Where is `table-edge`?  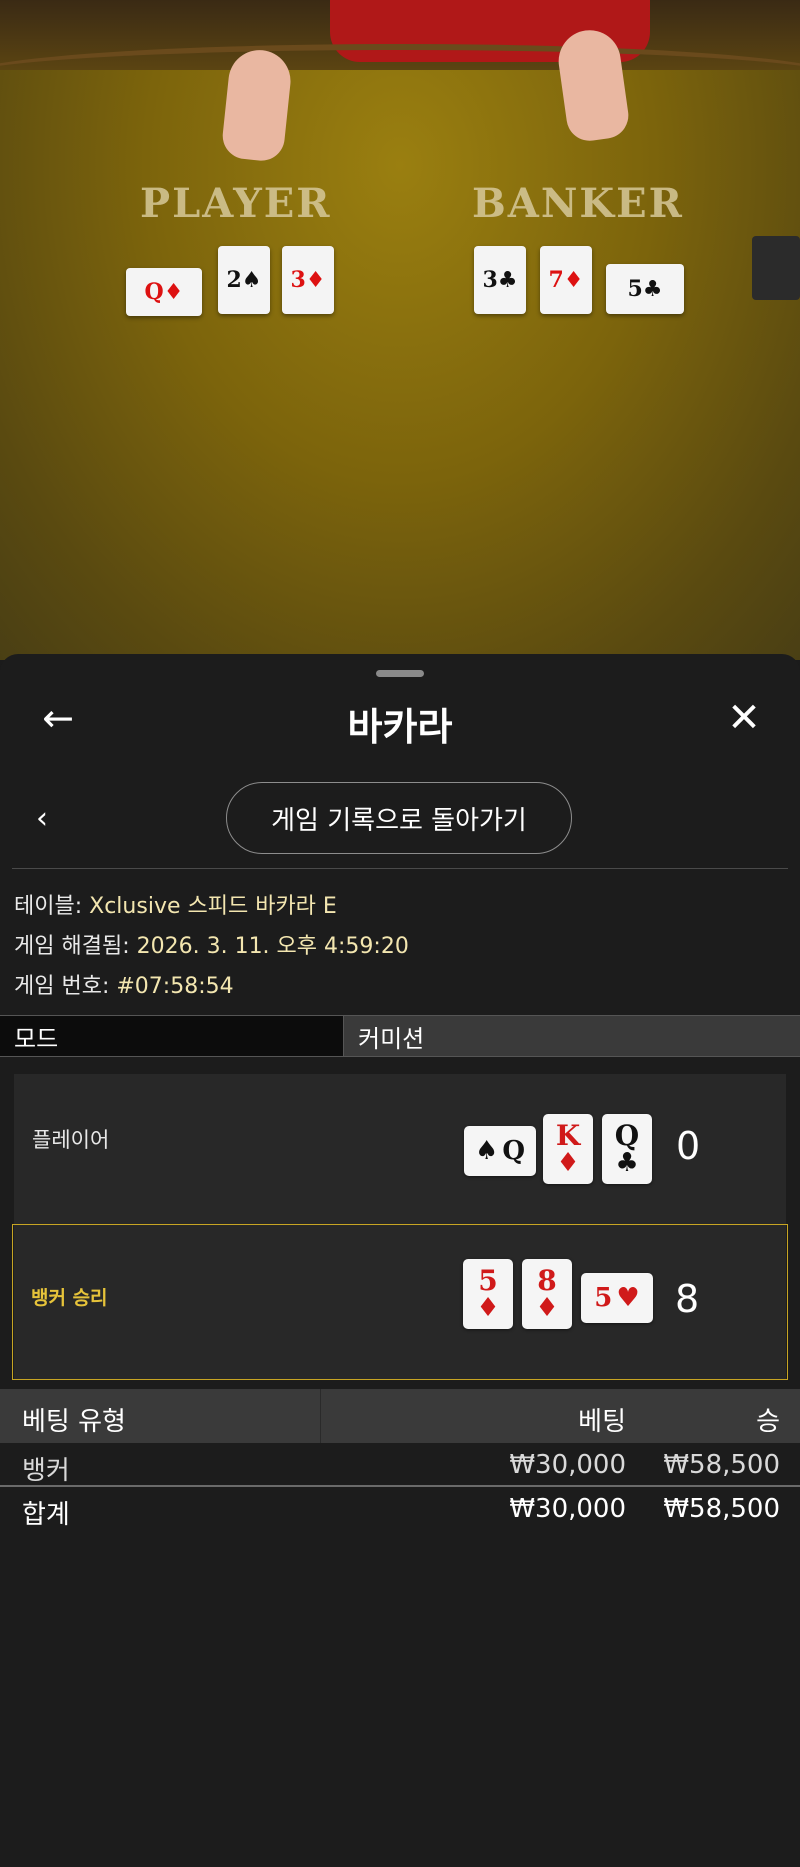
table-edge is located at coordinates (400, 77).